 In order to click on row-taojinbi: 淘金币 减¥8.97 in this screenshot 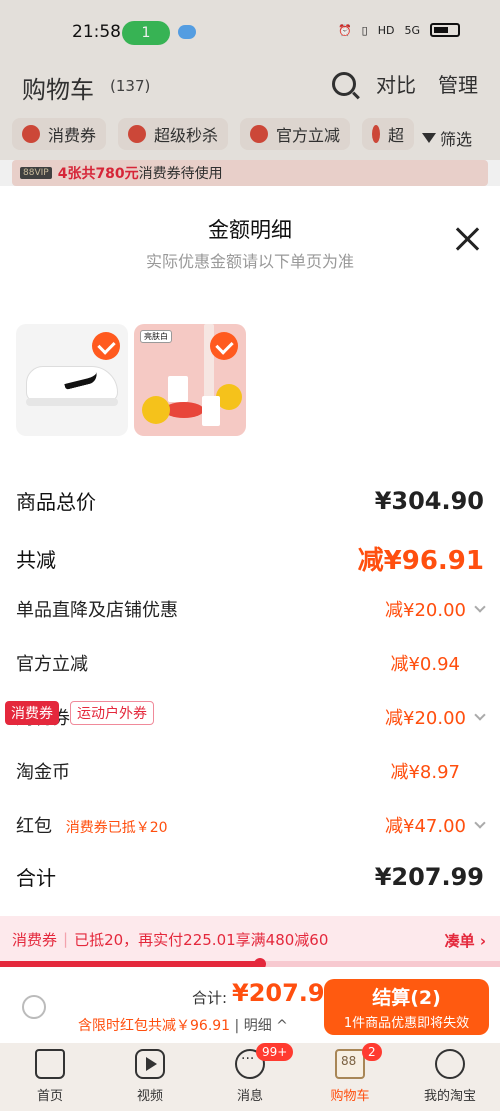, I will do `click(250, 771)`.